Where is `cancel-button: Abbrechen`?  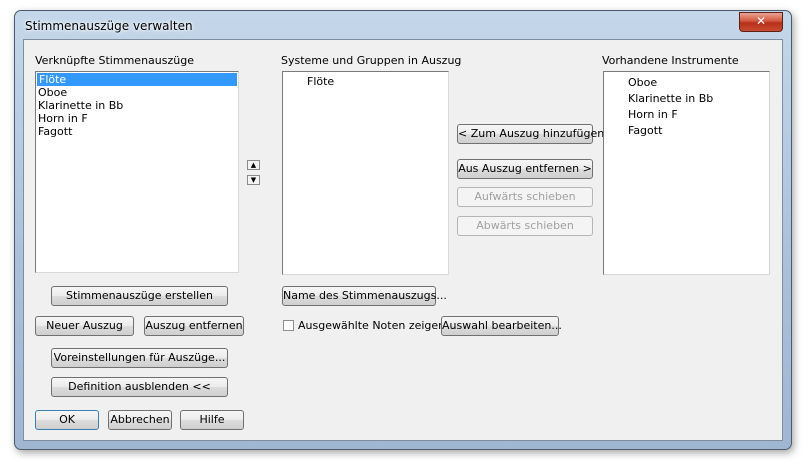
cancel-button: Abbrechen is located at coordinates (140, 420).